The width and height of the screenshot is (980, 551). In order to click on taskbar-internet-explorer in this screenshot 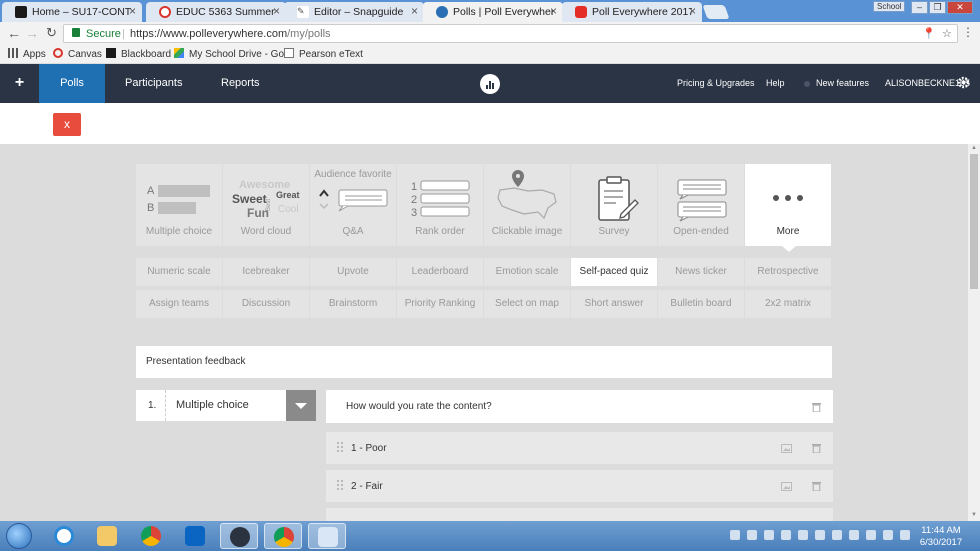, I will do `click(64, 536)`.